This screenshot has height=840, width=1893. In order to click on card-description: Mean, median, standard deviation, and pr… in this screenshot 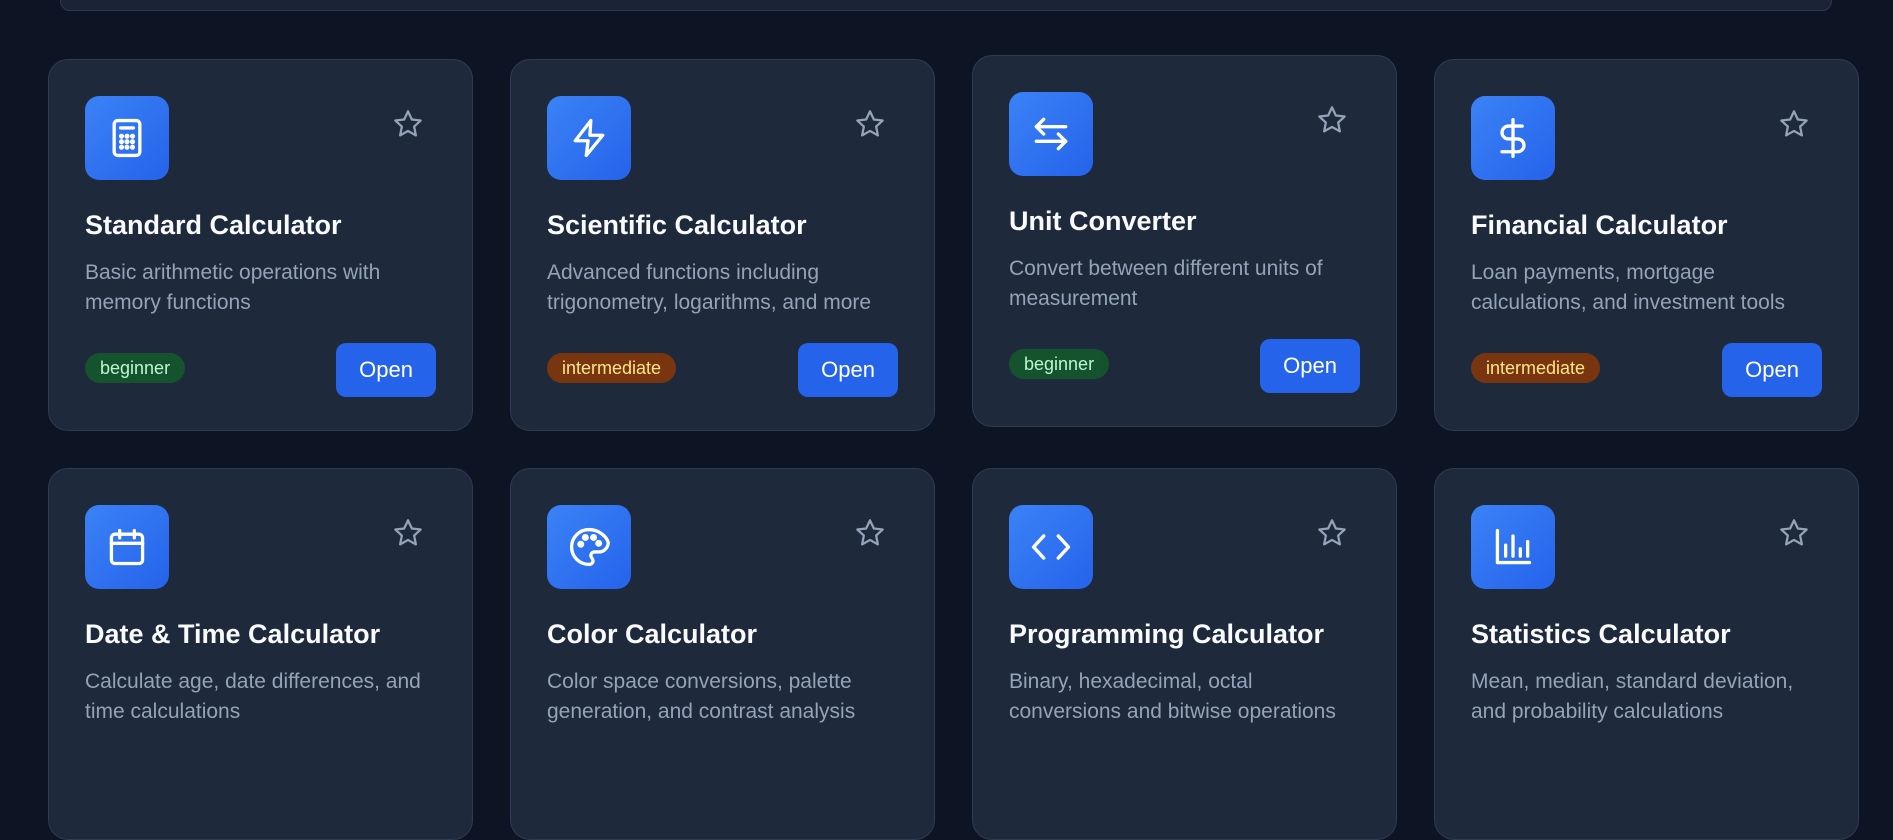, I will do `click(1632, 696)`.